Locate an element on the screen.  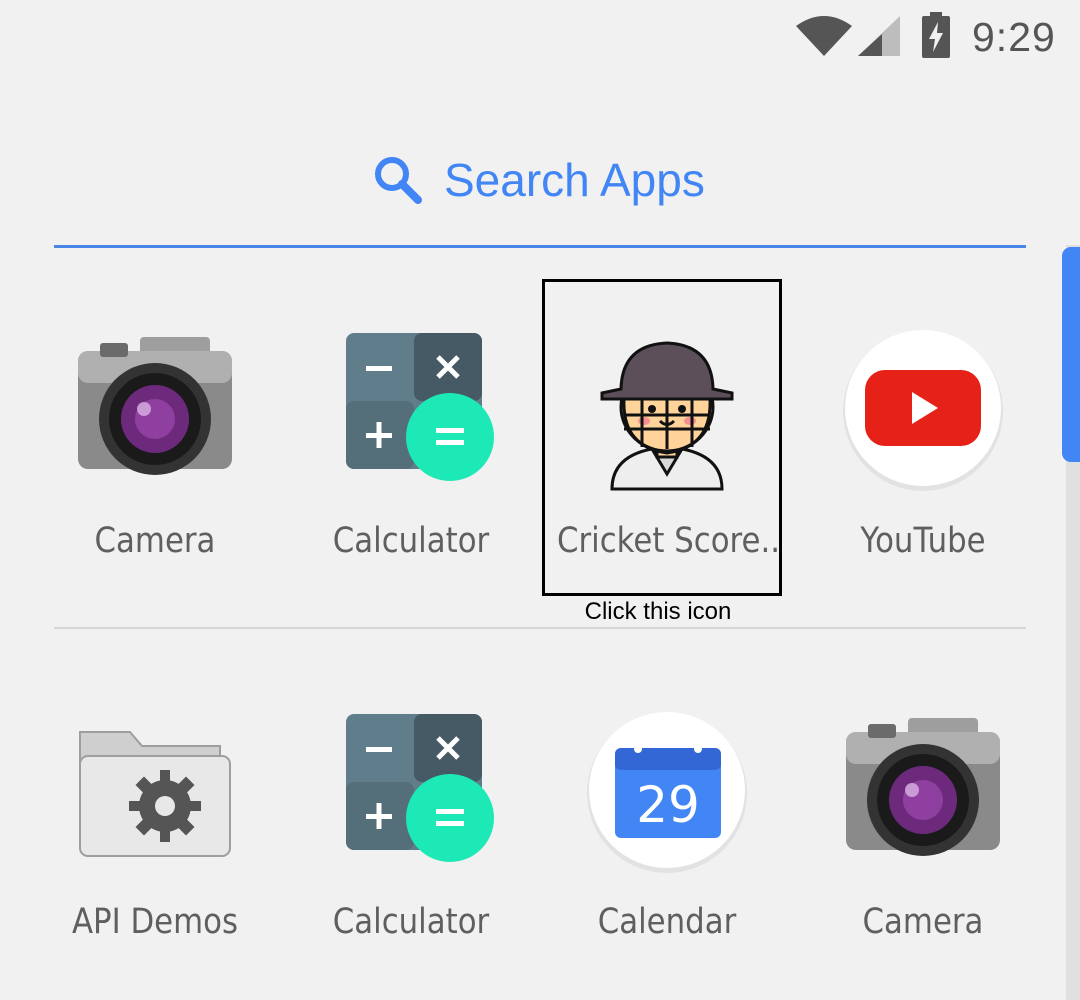
status-bar: 9:29 is located at coordinates (540, 38).